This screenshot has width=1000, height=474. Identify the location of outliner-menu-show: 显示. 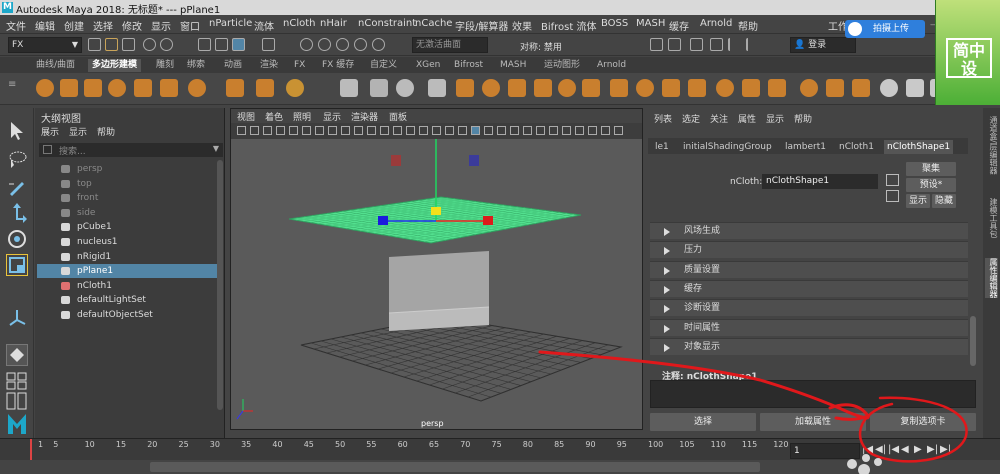
(78, 131).